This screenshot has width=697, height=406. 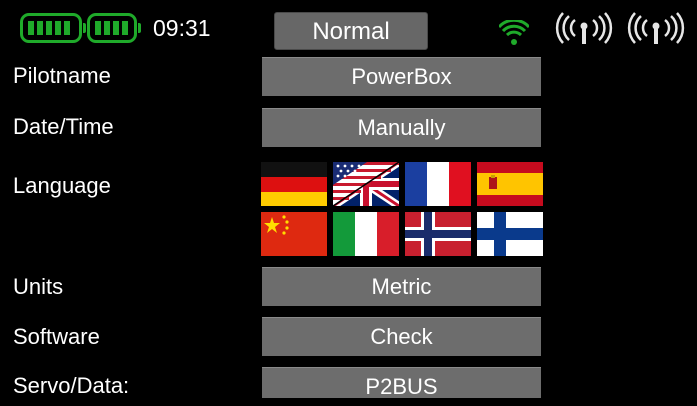 I want to click on language-label: Language, so click(x=62, y=185).